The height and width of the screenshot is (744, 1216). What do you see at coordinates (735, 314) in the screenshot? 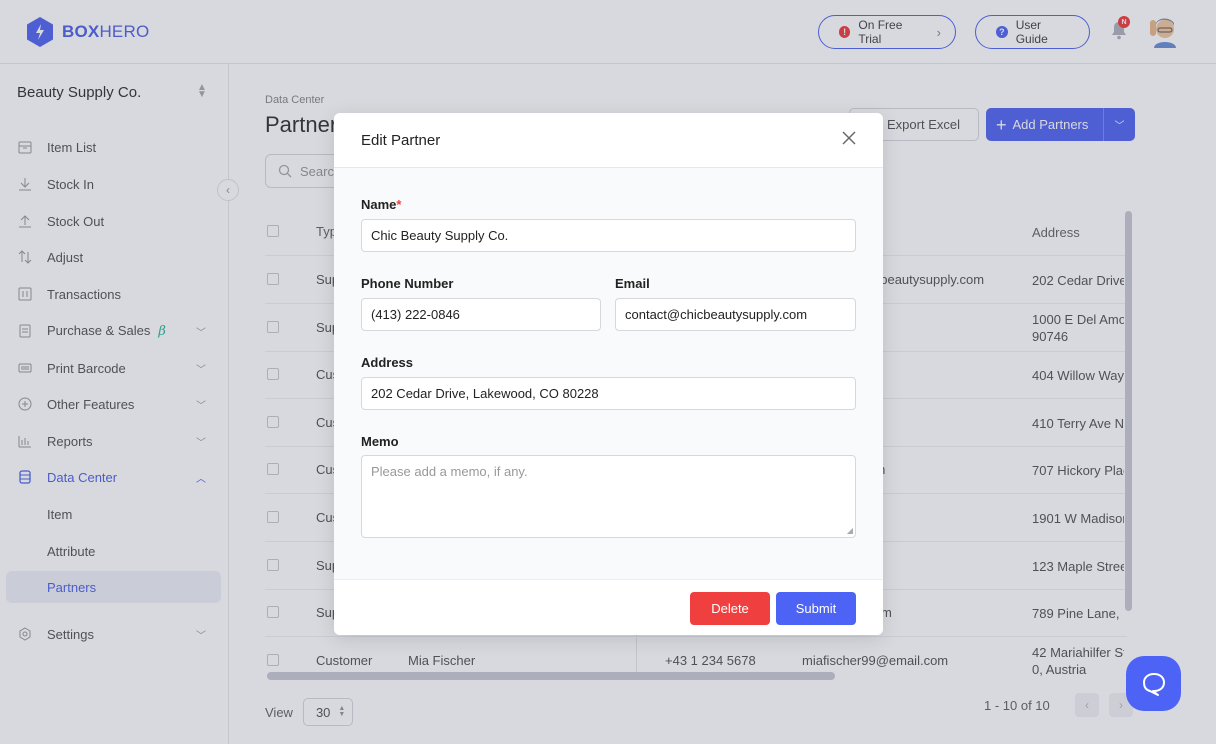
I see `email-input: contact@chicbeautysupply.com` at bounding box center [735, 314].